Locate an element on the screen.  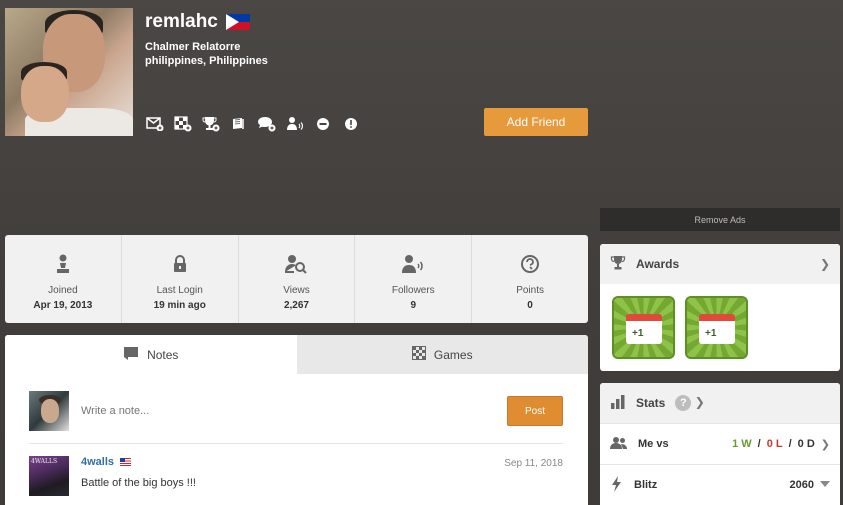
profile-location: philippines, Philippines is located at coordinates (206, 61).